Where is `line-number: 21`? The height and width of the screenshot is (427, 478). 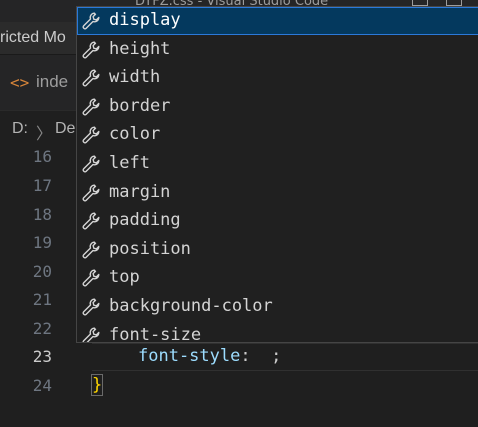
line-number: 21 is located at coordinates (42, 299).